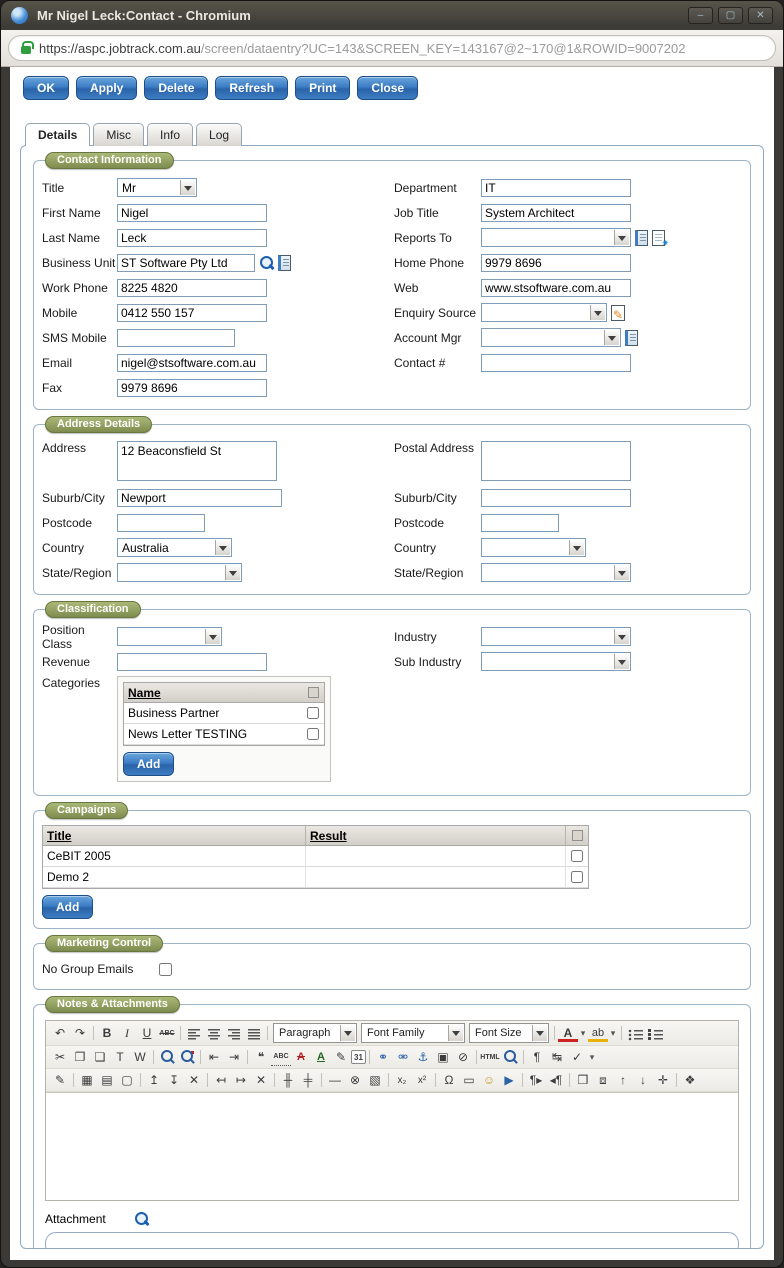 The image size is (784, 1268). I want to click on add-campaign-button: Add, so click(68, 907).